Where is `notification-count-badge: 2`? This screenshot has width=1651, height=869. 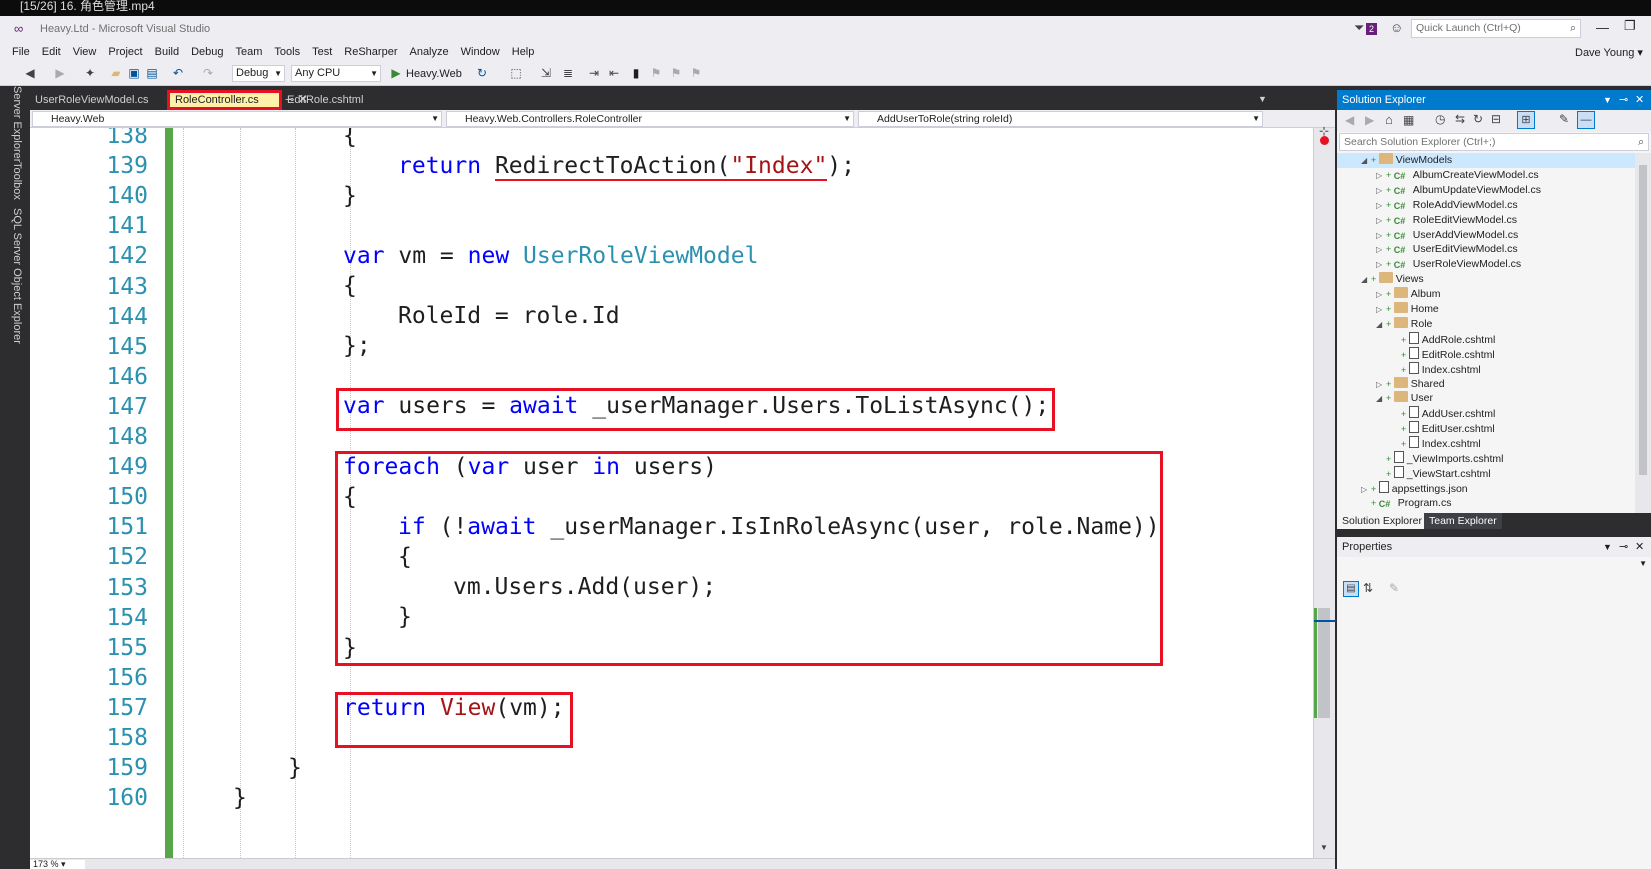 notification-count-badge: 2 is located at coordinates (1371, 29).